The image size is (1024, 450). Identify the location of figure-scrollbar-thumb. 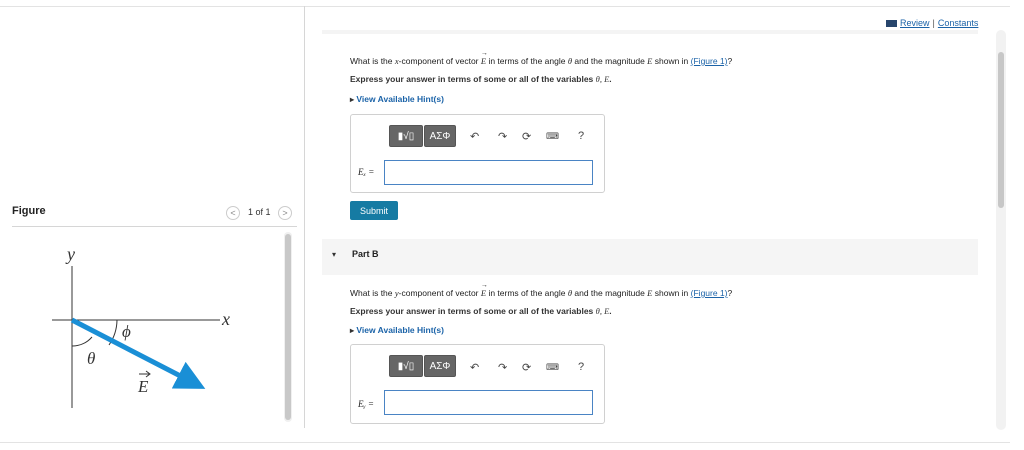
(288, 327).